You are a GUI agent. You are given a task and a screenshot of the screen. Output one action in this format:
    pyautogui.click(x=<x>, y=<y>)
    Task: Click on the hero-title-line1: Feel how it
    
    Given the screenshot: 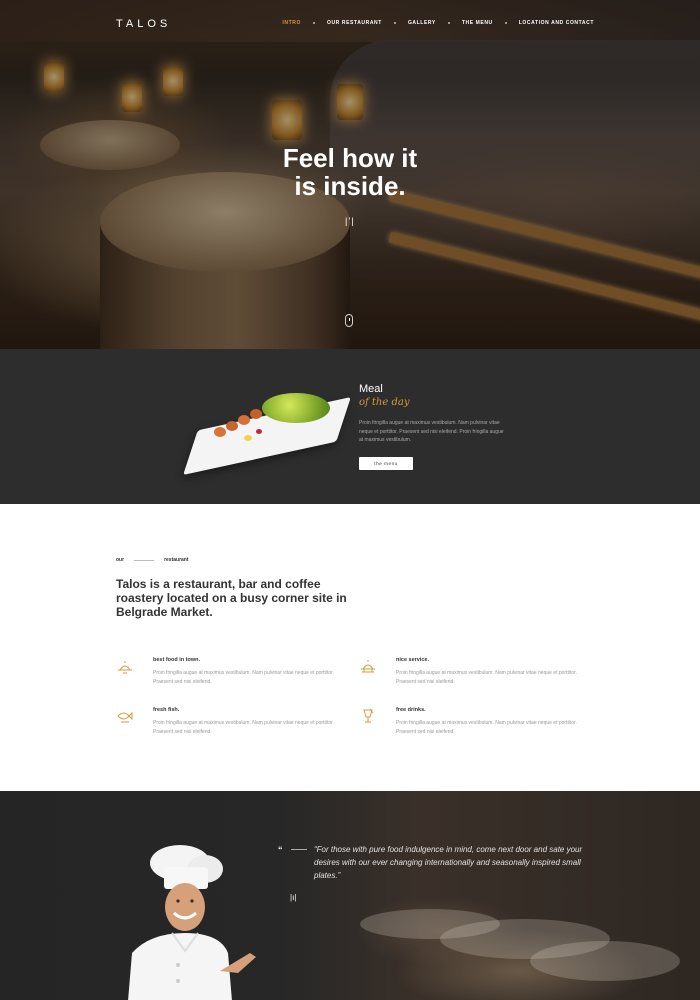 What is the action you would take?
    pyautogui.click(x=350, y=158)
    